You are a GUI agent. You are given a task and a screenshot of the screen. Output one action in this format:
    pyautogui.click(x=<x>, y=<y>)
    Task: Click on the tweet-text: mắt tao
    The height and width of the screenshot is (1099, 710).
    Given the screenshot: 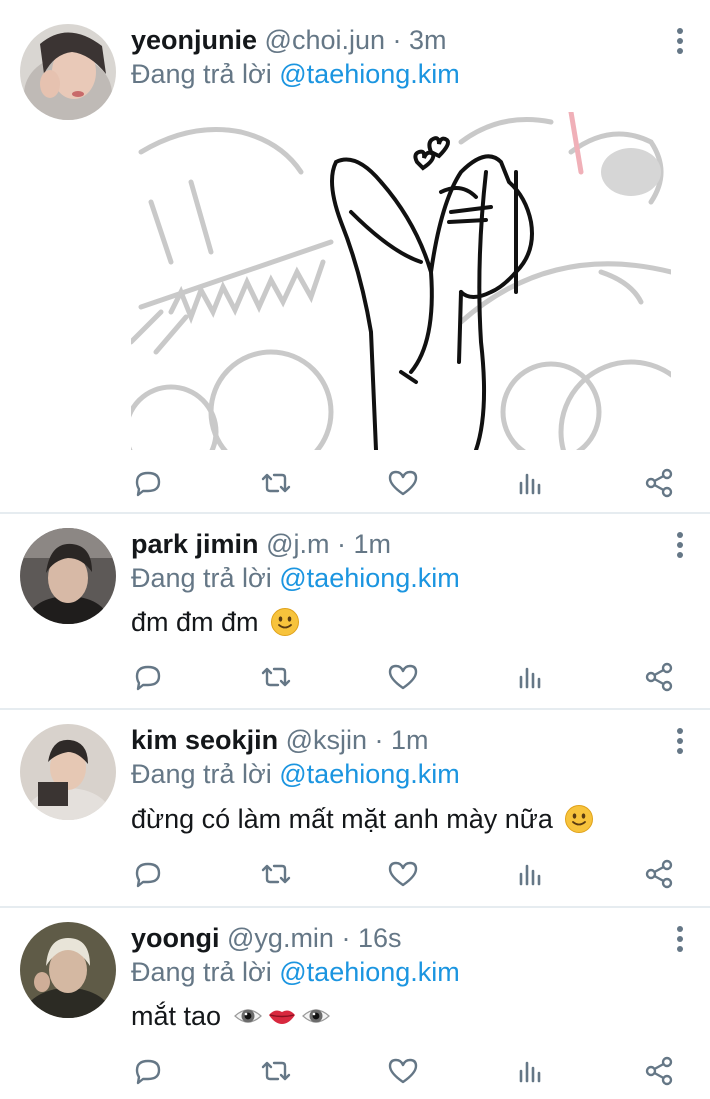 What is the action you would take?
    pyautogui.click(x=231, y=1016)
    